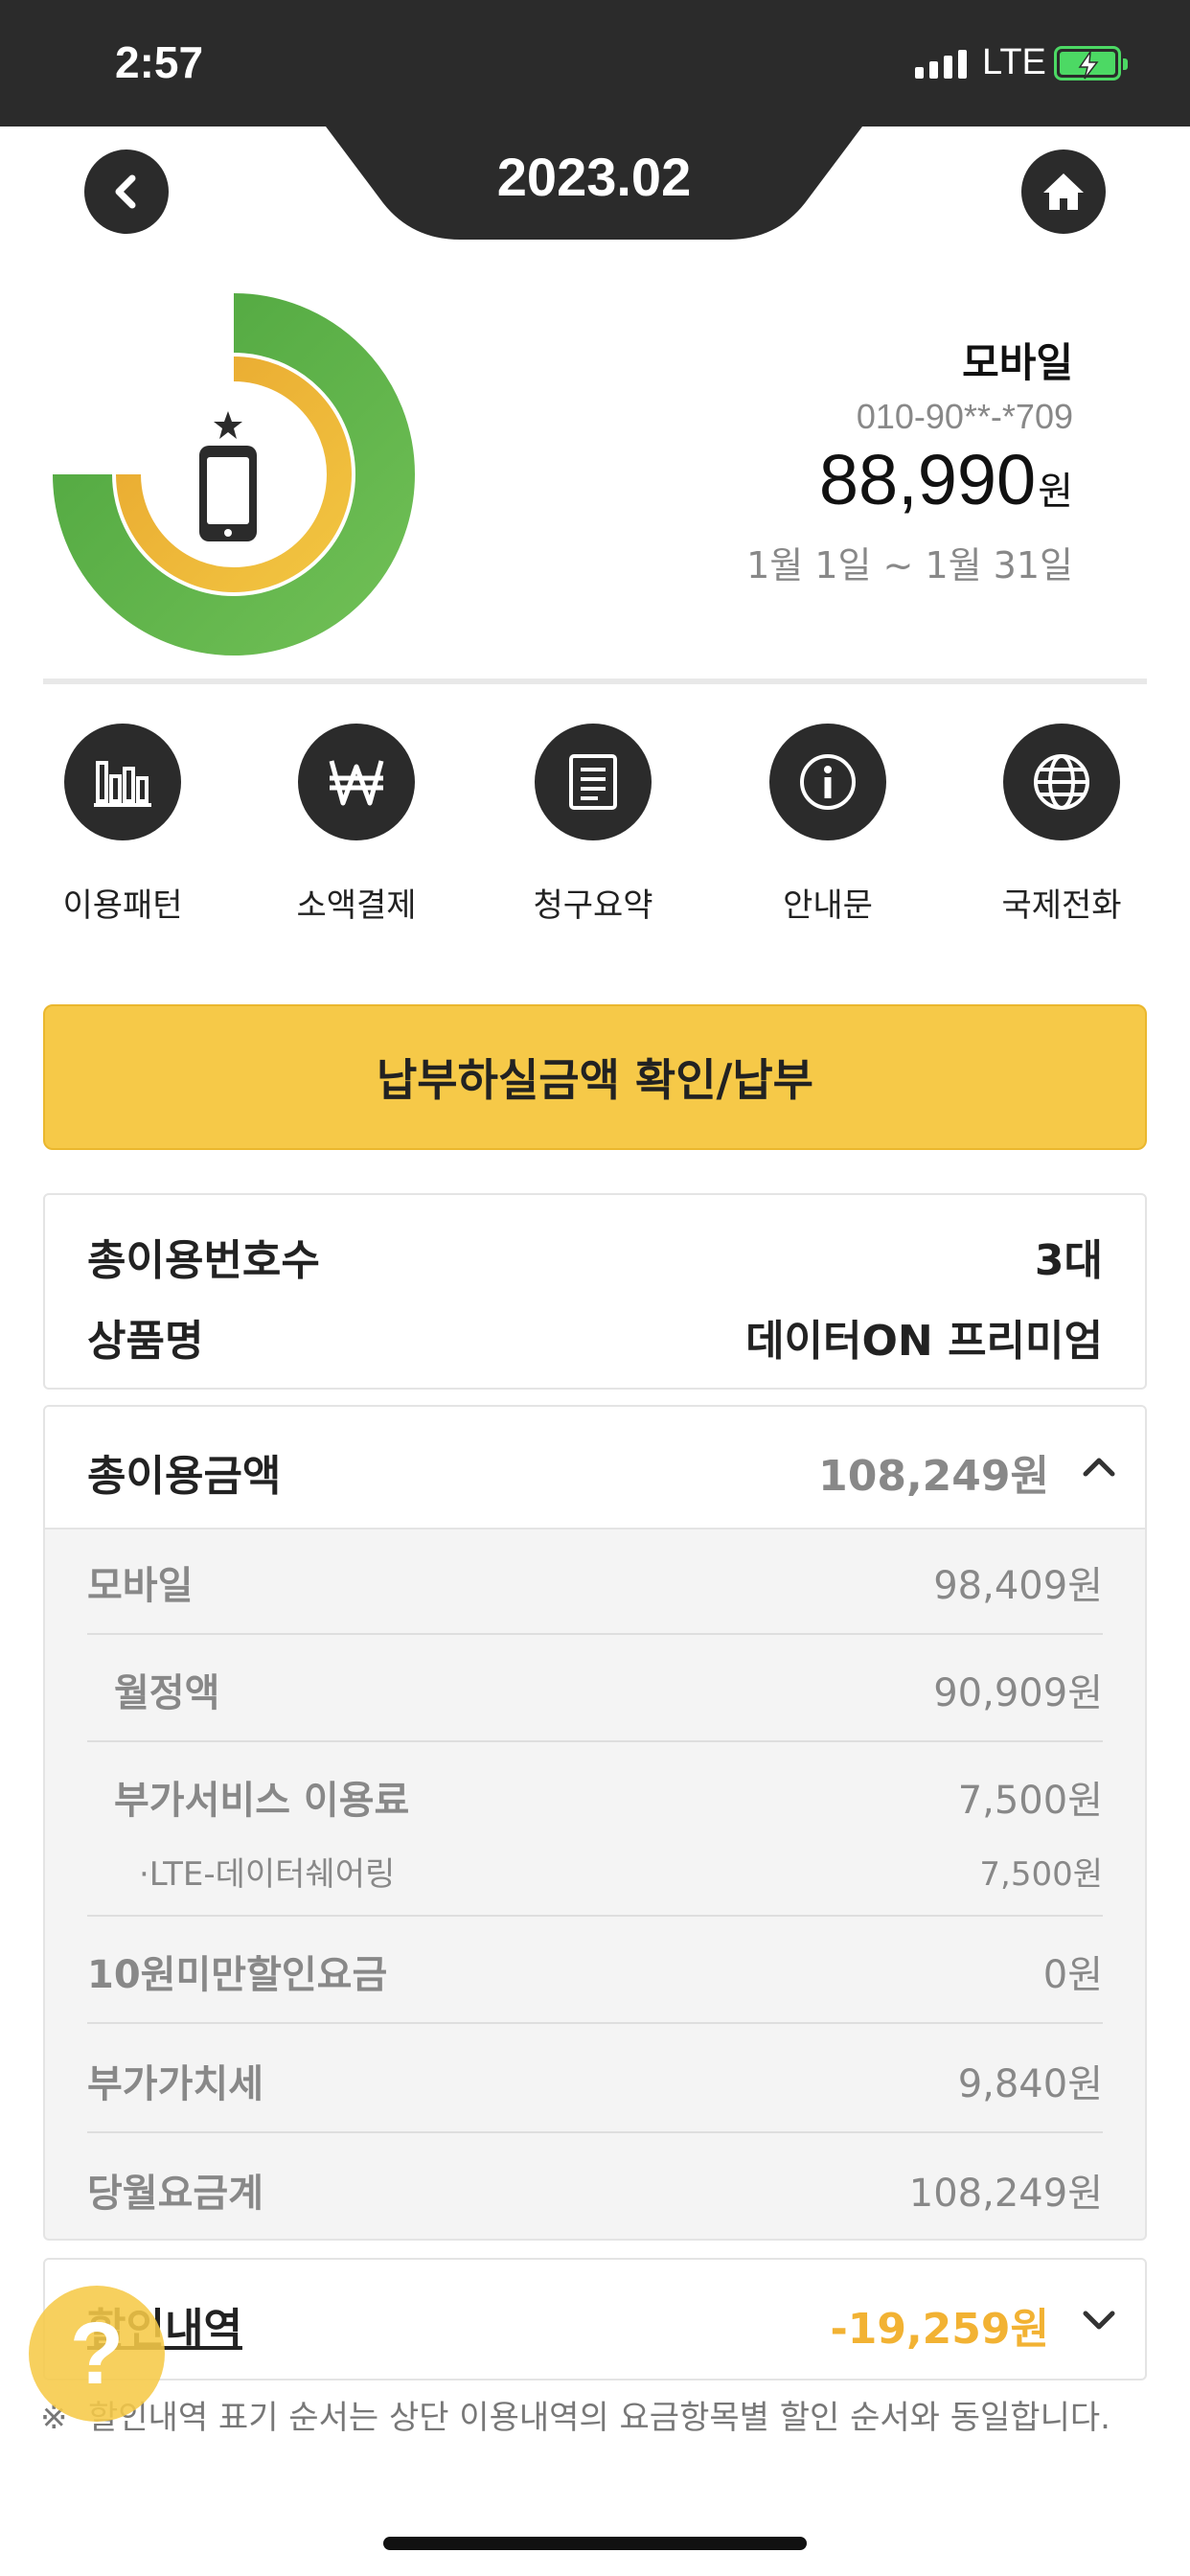 Image resolution: width=1190 pixels, height=2576 pixels. What do you see at coordinates (228, 493) in the screenshot?
I see `phone-icon` at bounding box center [228, 493].